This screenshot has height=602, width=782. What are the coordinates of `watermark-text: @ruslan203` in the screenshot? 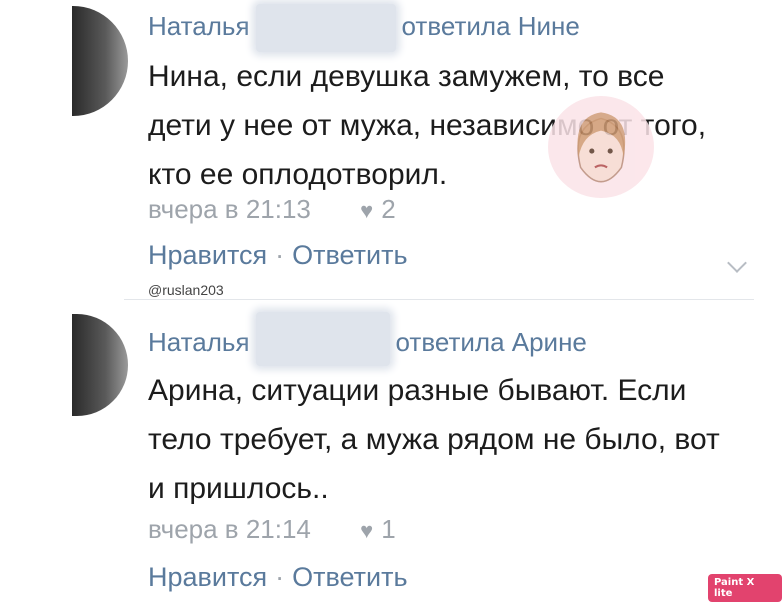 It's located at (186, 290).